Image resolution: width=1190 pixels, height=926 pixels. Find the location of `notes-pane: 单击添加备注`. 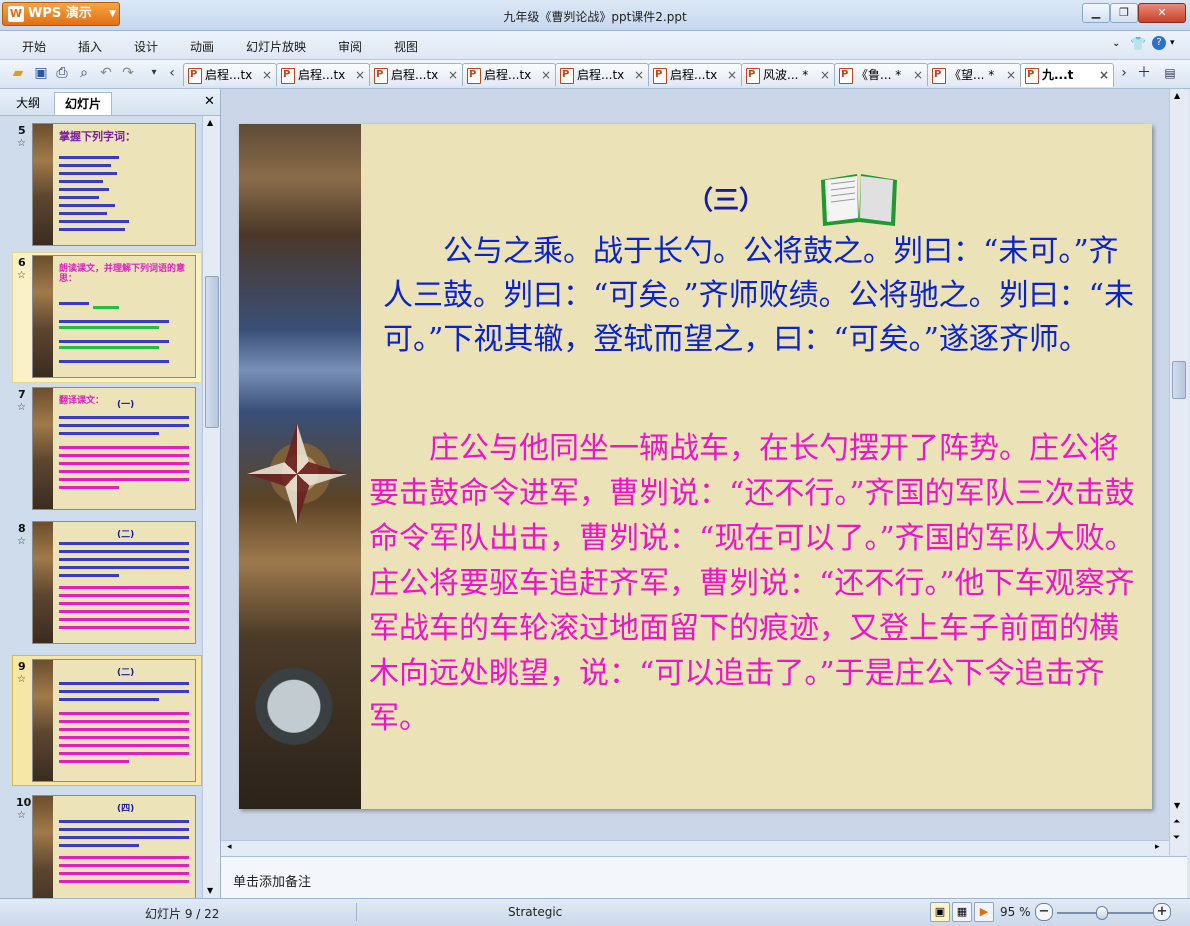

notes-pane: 单击添加备注 is located at coordinates (704, 877).